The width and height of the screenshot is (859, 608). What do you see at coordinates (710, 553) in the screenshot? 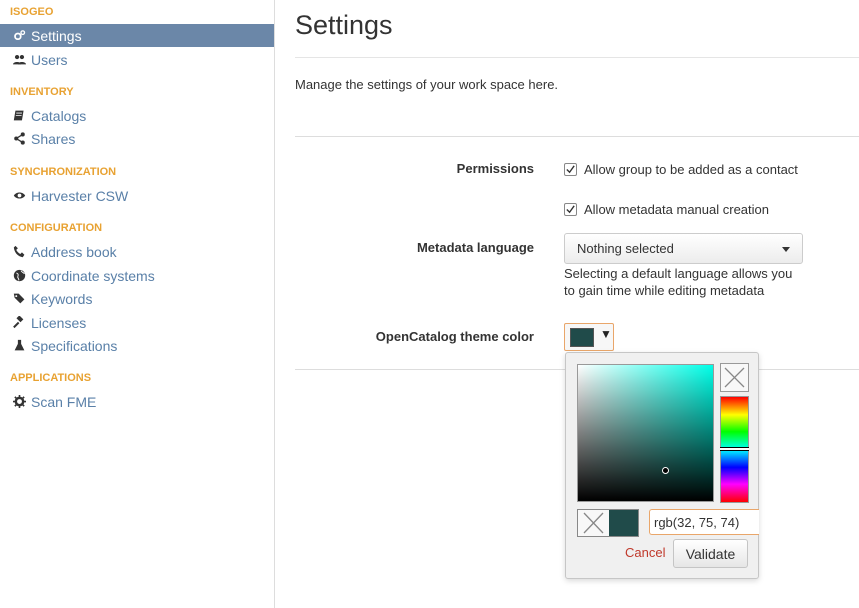
I see `validate-button: Validate` at bounding box center [710, 553].